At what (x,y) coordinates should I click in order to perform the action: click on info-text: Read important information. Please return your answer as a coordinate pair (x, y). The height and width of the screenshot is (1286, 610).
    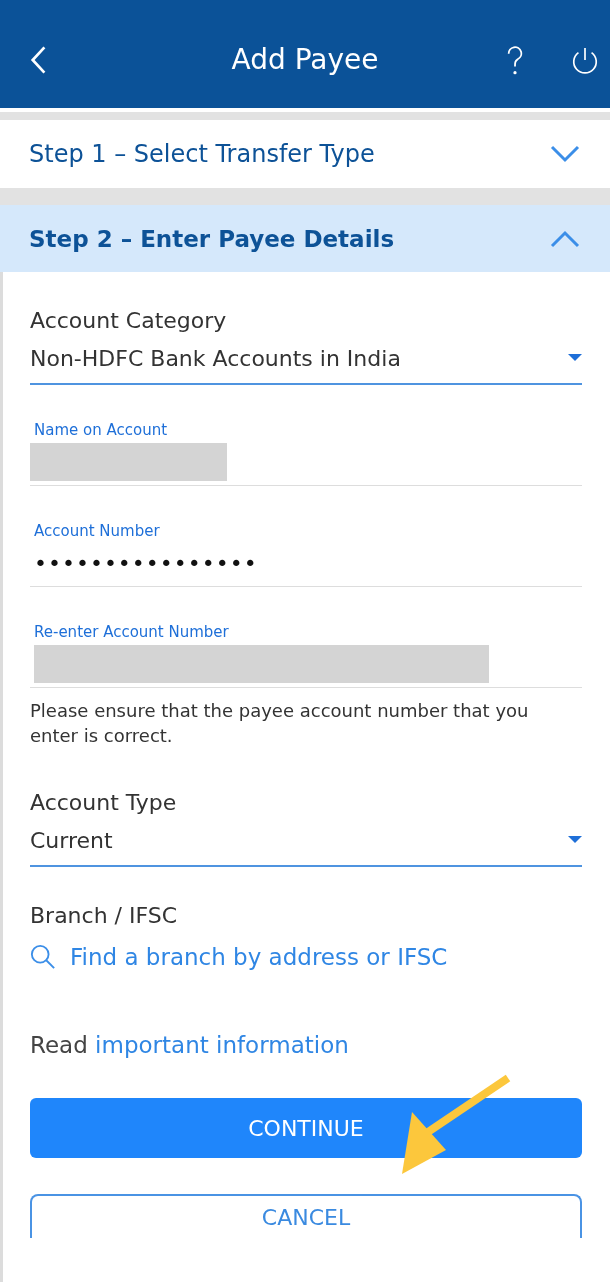
    Looking at the image, I should click on (190, 1045).